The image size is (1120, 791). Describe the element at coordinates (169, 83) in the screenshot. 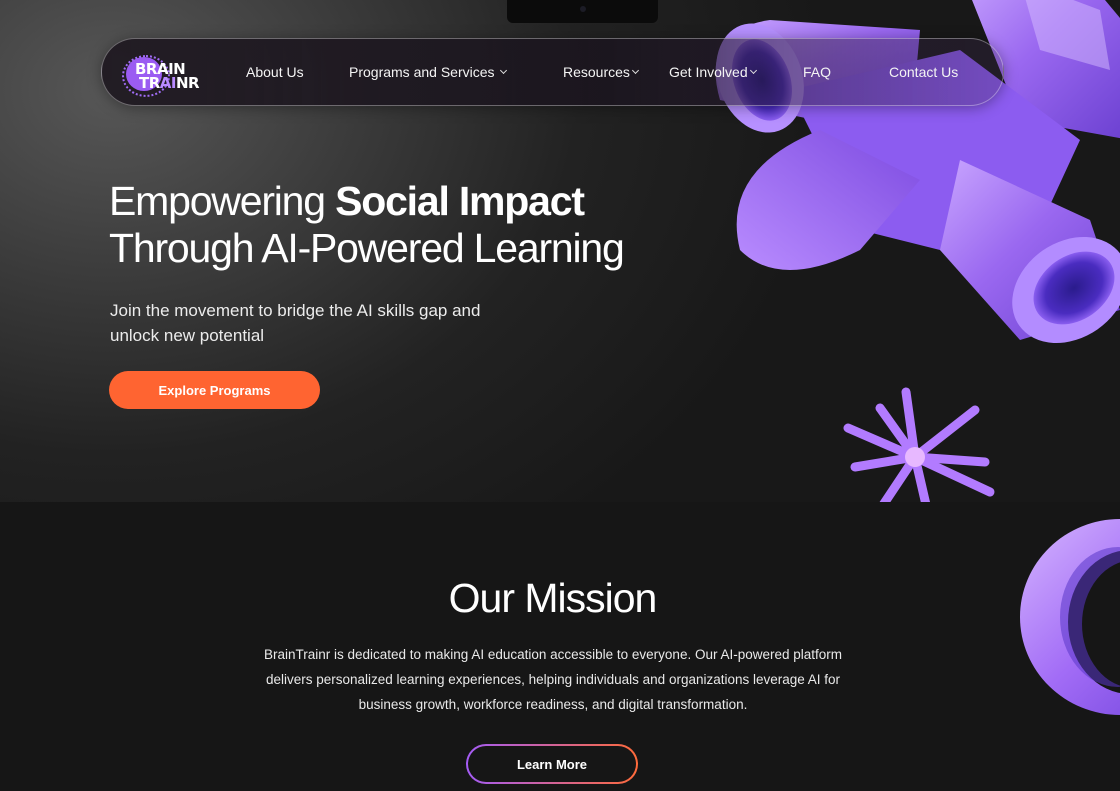

I see `logo-text-line2: TRAINR` at that location.